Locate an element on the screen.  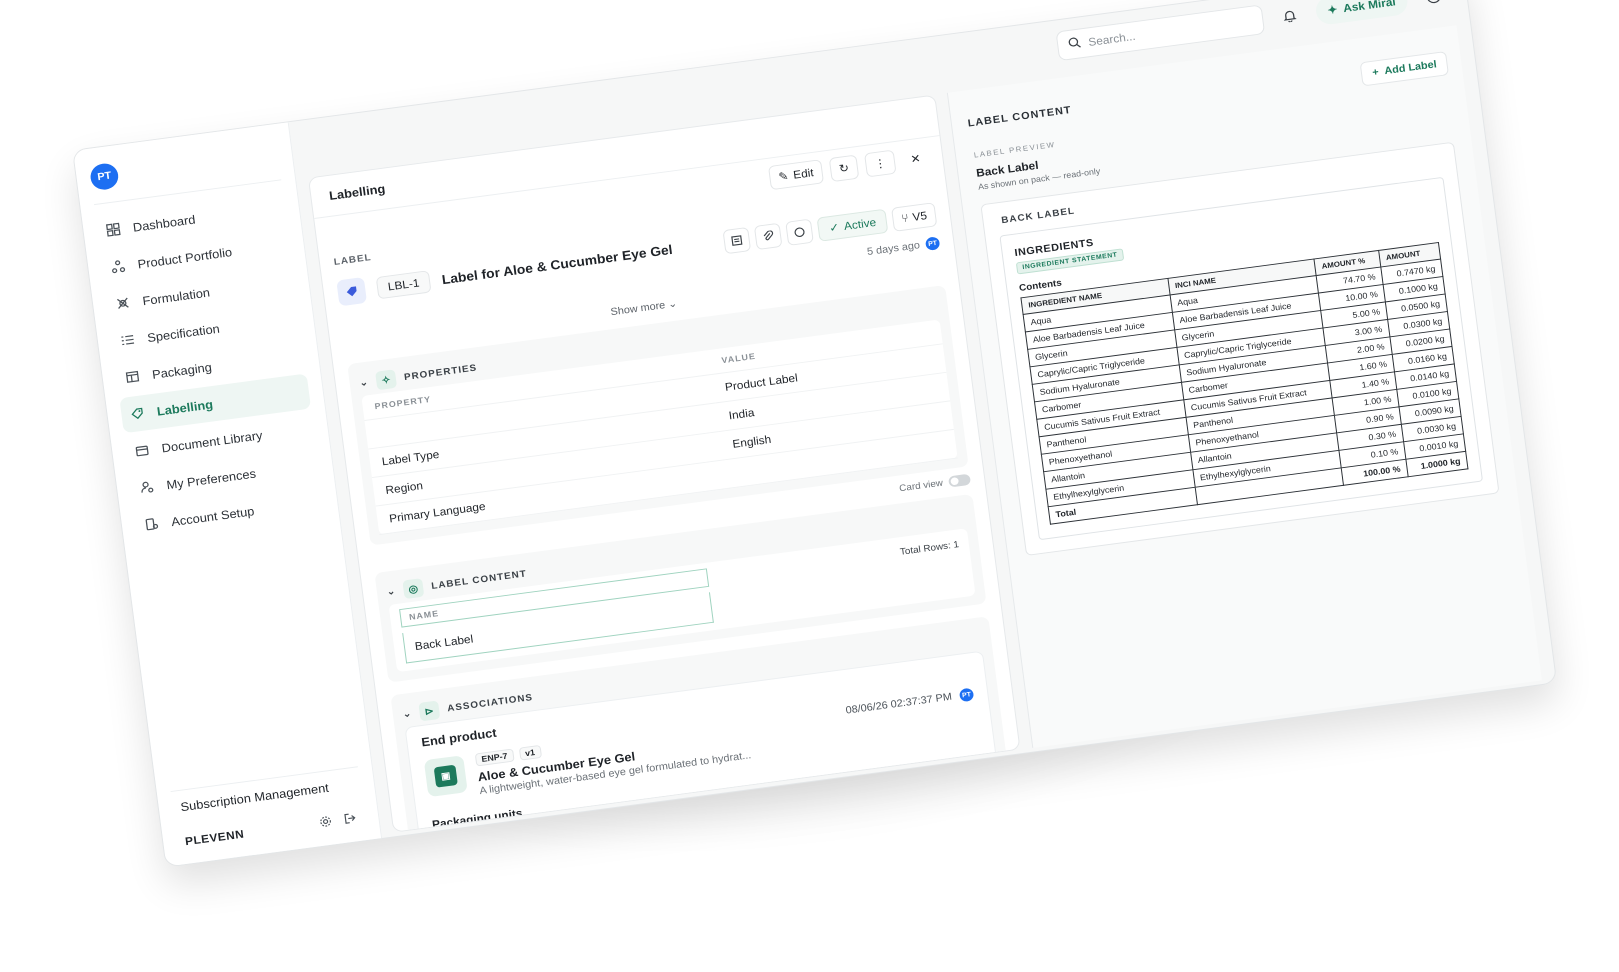
show-more-label: Show more is located at coordinates (637, 309).